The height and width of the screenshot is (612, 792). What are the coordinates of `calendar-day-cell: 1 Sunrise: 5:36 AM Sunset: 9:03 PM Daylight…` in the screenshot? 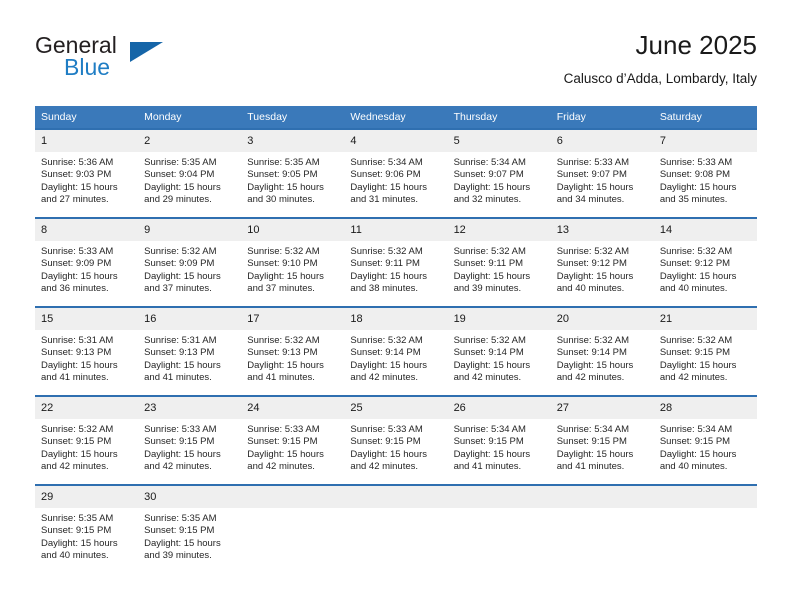 It's located at (87, 173).